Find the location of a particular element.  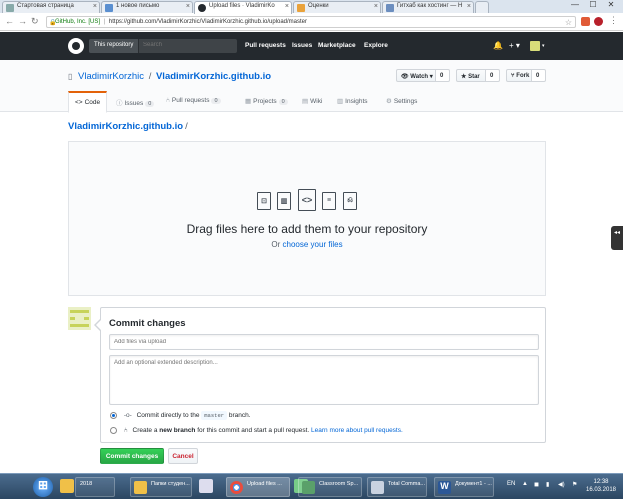

tab-insights: ▥ Insights is located at coordinates (352, 101).